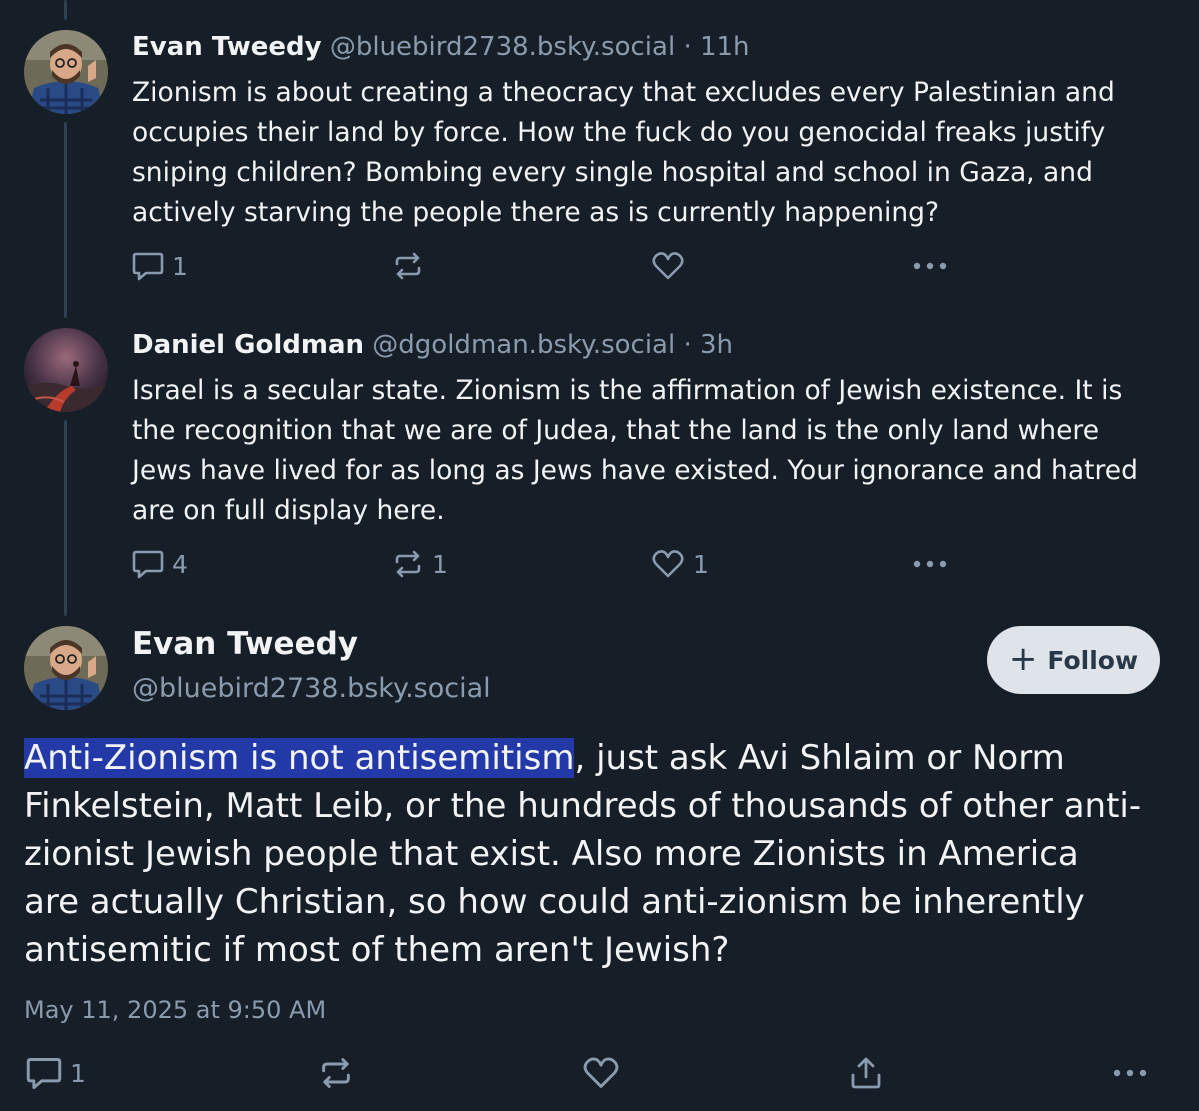 Image resolution: width=1199 pixels, height=1111 pixels. What do you see at coordinates (440, 564) in the screenshot?
I see `repost-count: 1` at bounding box center [440, 564].